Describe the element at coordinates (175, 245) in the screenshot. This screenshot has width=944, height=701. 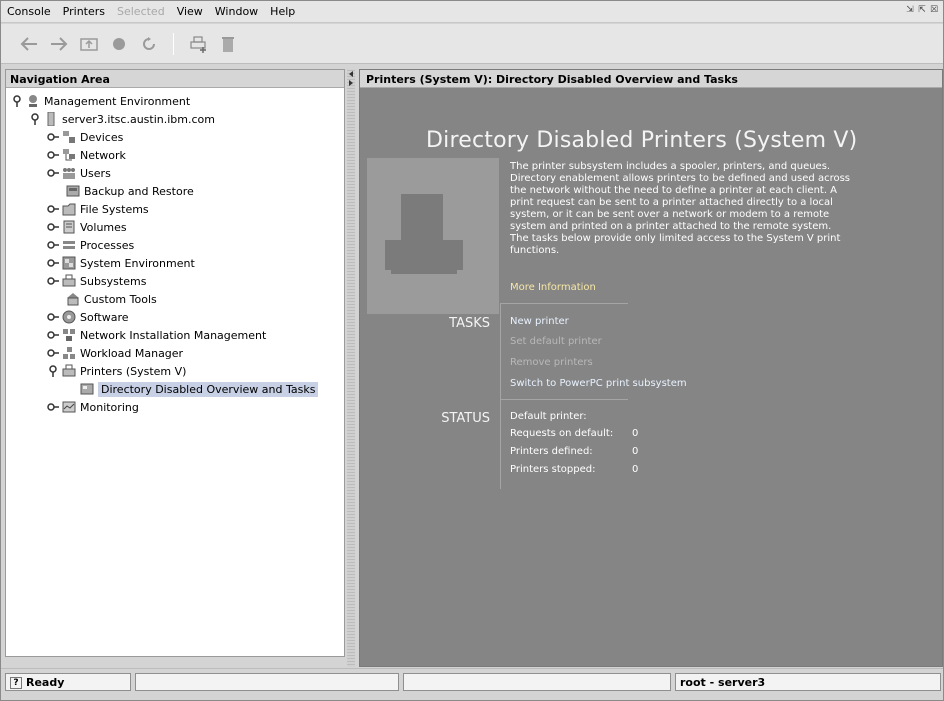
I see `tree-item-processes: Processes` at that location.